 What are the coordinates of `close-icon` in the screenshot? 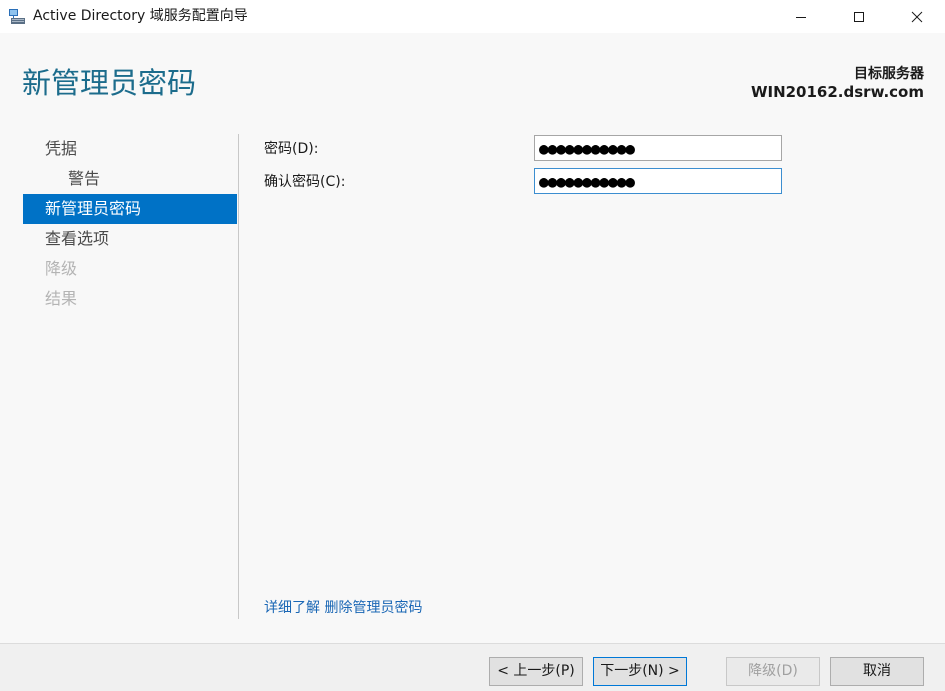 It's located at (917, 16).